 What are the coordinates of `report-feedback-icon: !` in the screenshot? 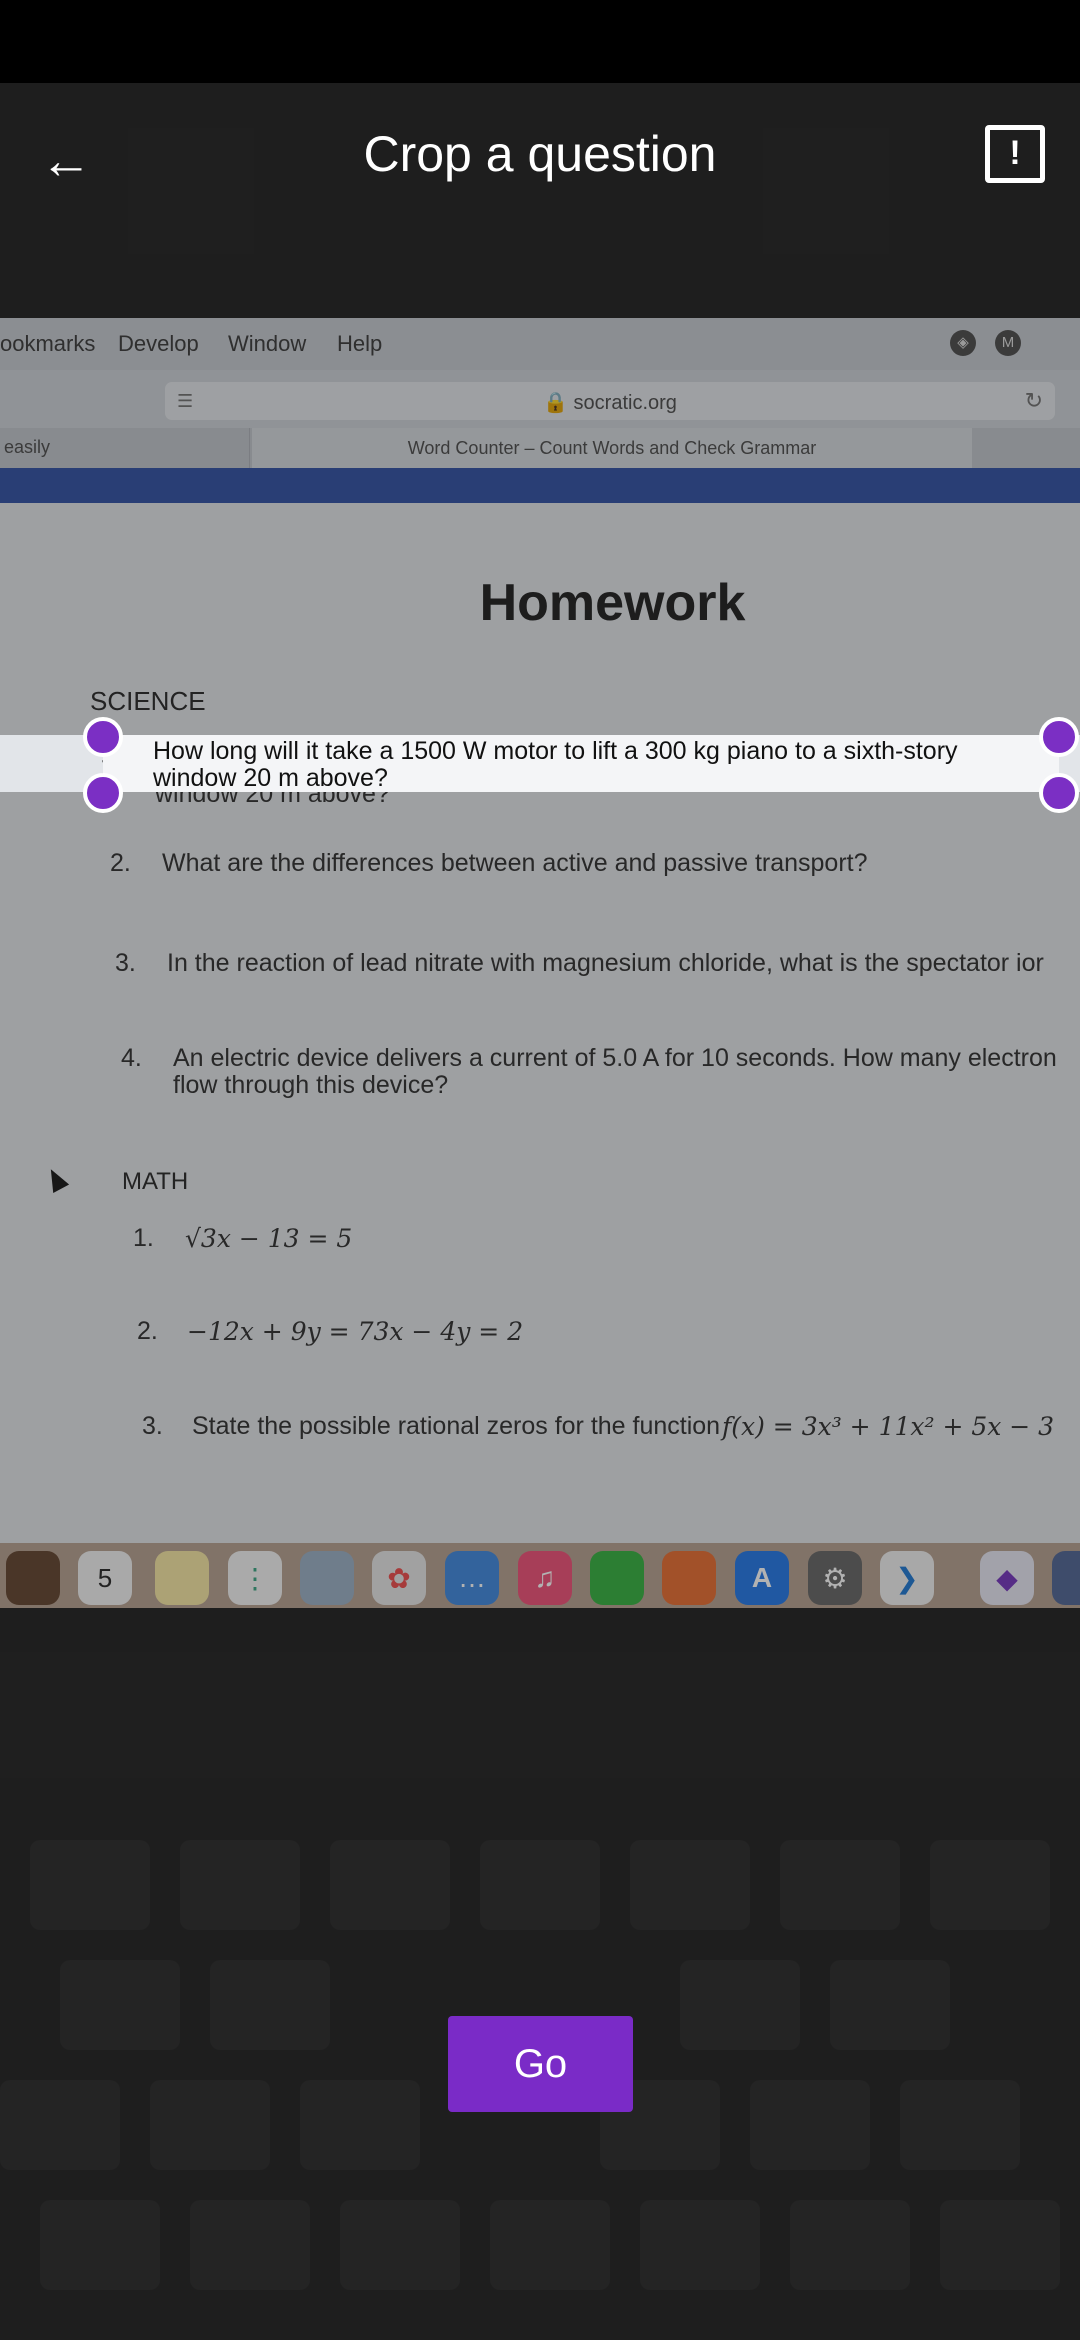 It's located at (1015, 153).